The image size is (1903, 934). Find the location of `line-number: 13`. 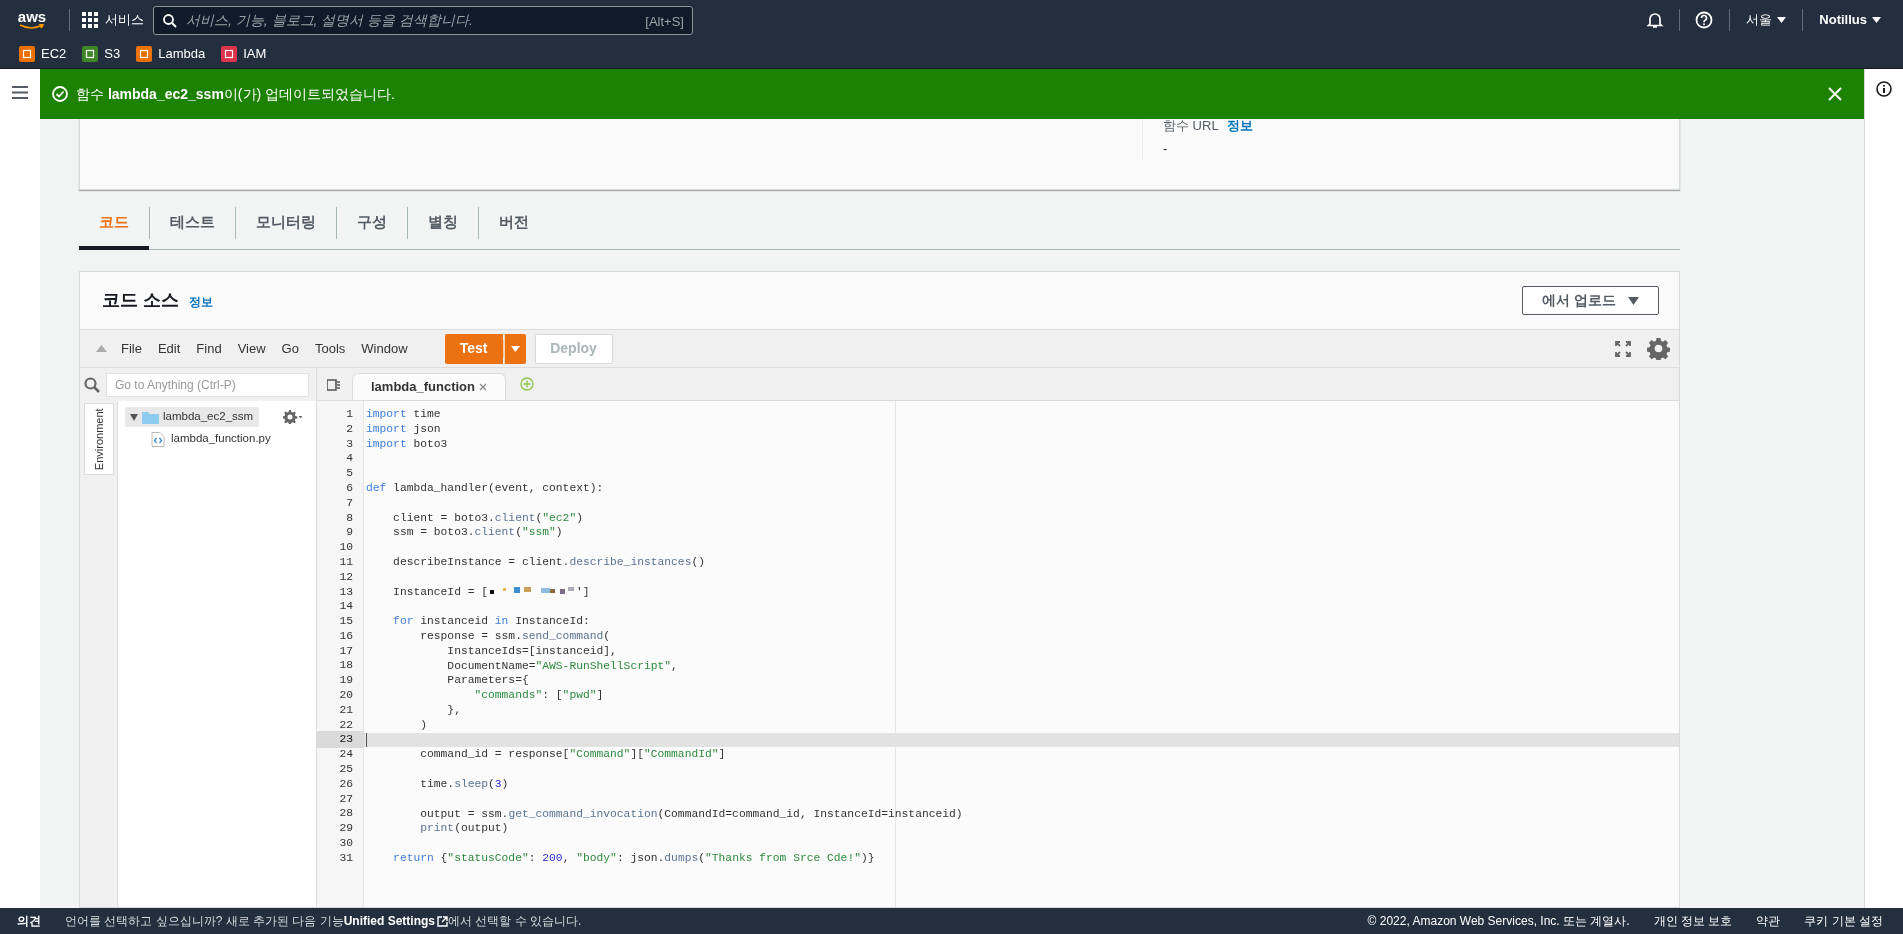

line-number: 13 is located at coordinates (346, 592).